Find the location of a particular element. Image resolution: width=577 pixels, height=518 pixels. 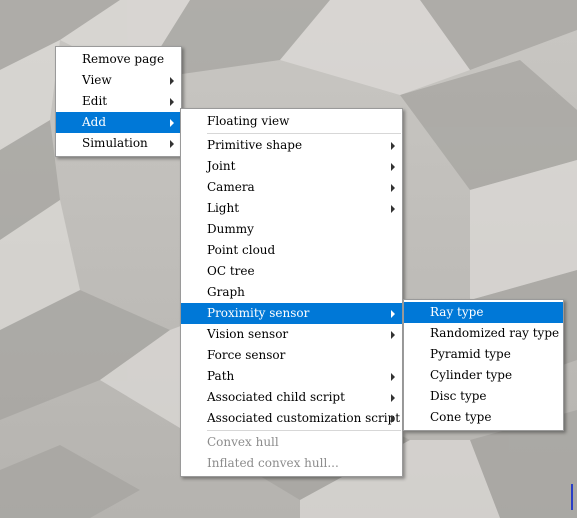

menu-item-label: Point cloud is located at coordinates (241, 250).